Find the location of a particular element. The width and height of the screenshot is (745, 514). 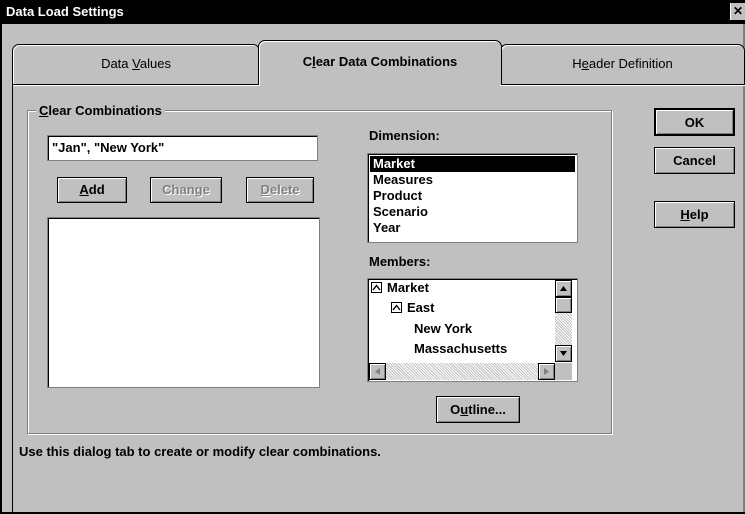

help-button: Help is located at coordinates (694, 214).